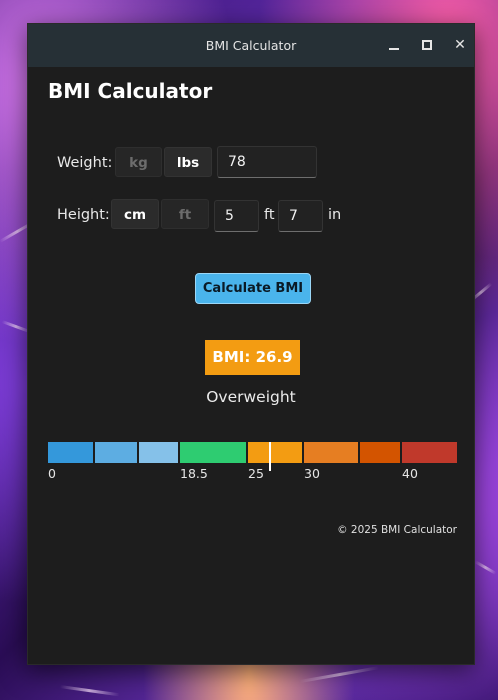 The height and width of the screenshot is (700, 498). Describe the element at coordinates (52, 473) in the screenshot. I see `scale-tick-0: 0` at that location.